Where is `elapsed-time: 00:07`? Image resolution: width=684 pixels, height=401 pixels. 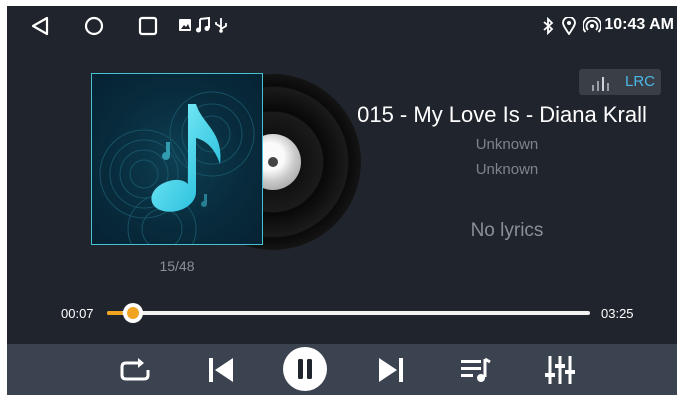 elapsed-time: 00:07 is located at coordinates (77, 313).